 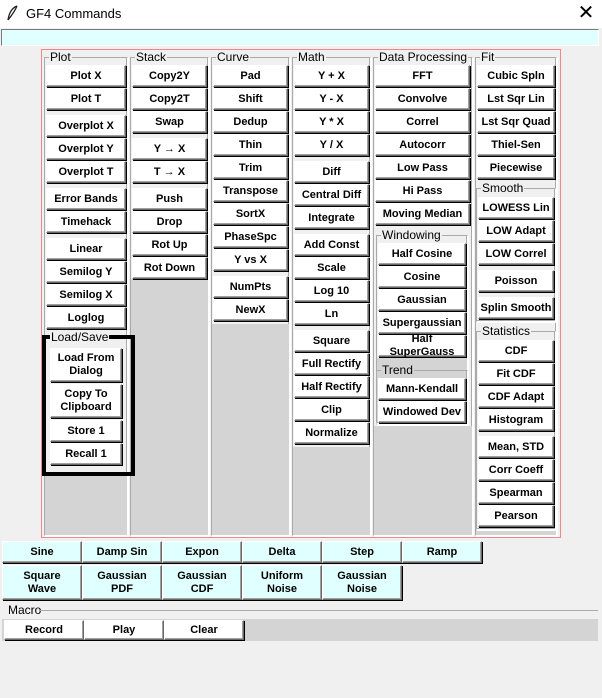 I want to click on half-supergauss-button: Half SuperGauss, so click(x=422, y=345).